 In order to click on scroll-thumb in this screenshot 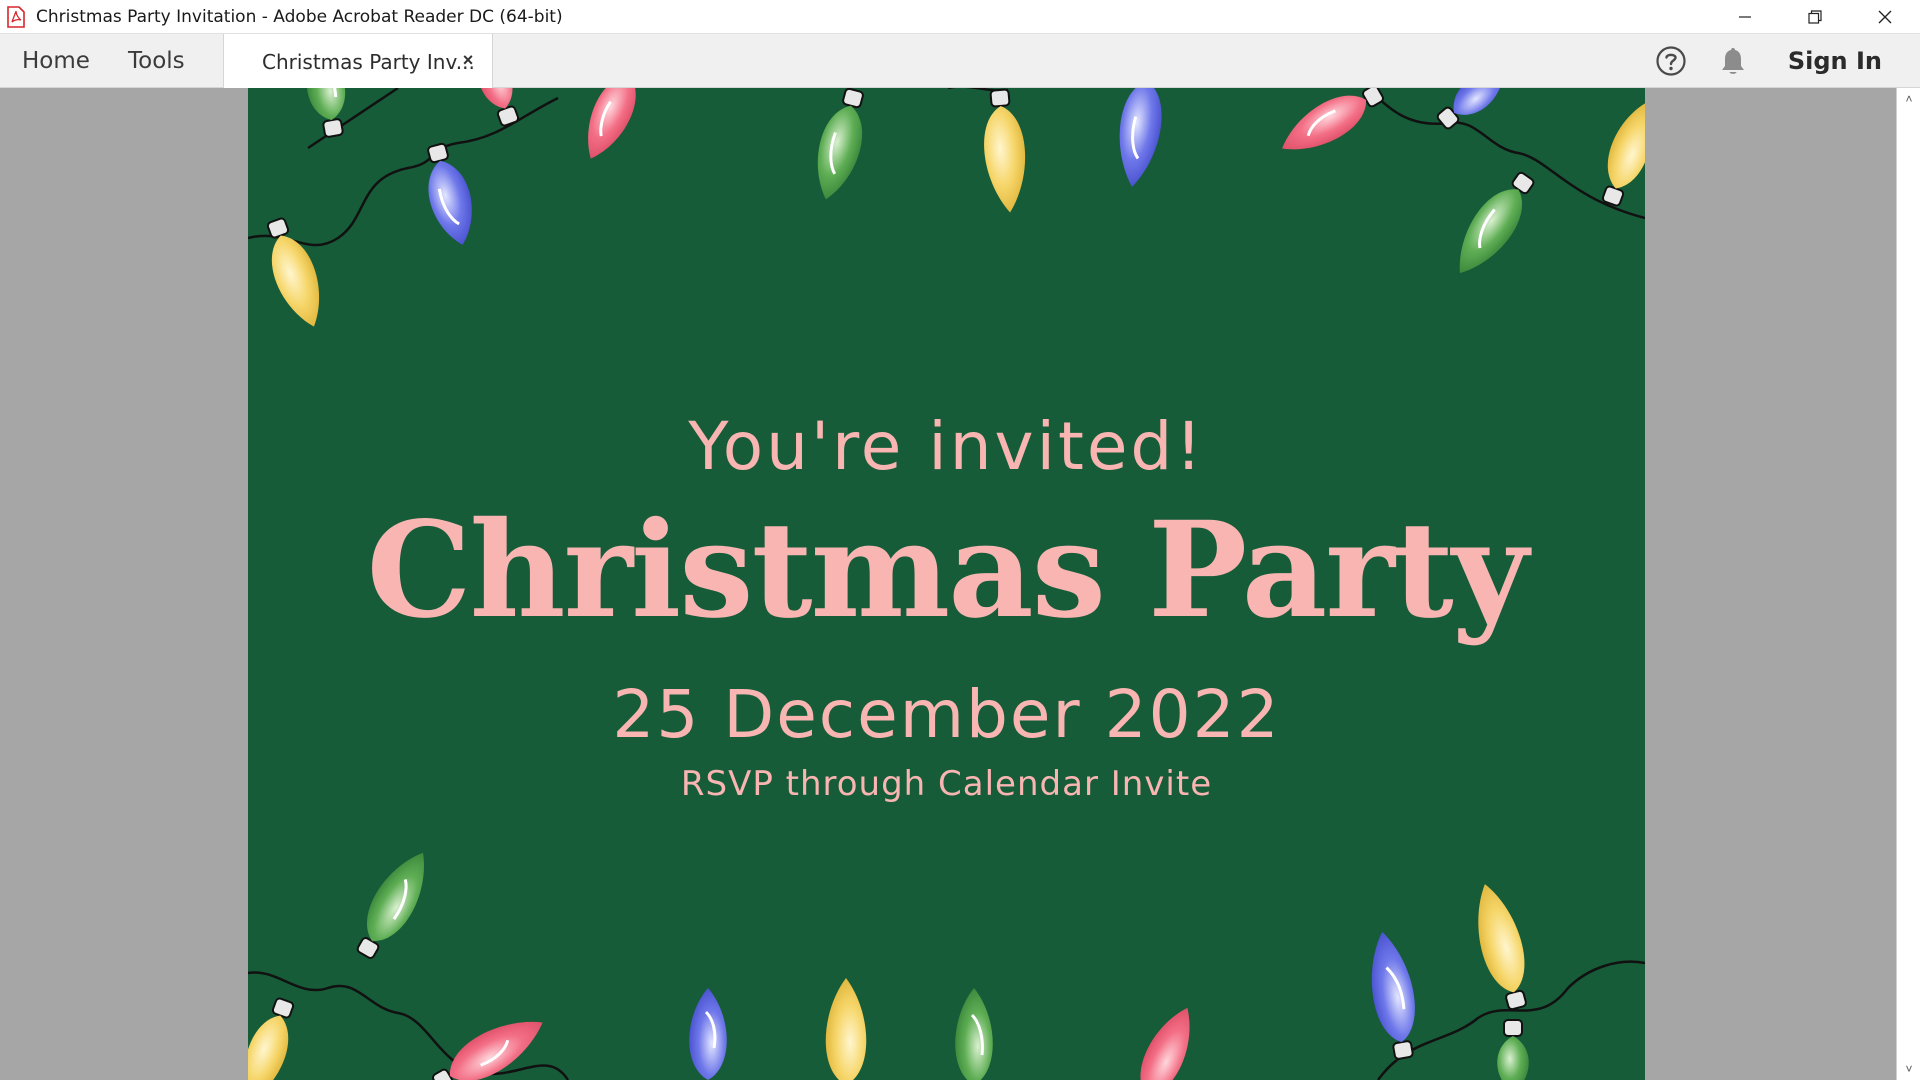, I will do `click(1908, 583)`.